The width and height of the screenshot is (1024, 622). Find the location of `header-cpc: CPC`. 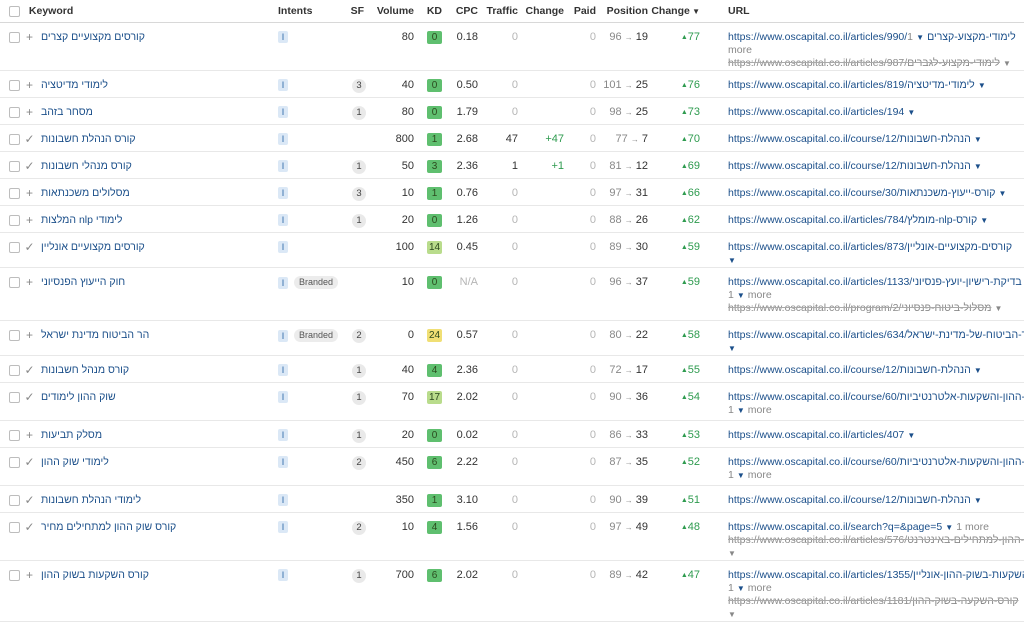

header-cpc: CPC is located at coordinates (461, 11).